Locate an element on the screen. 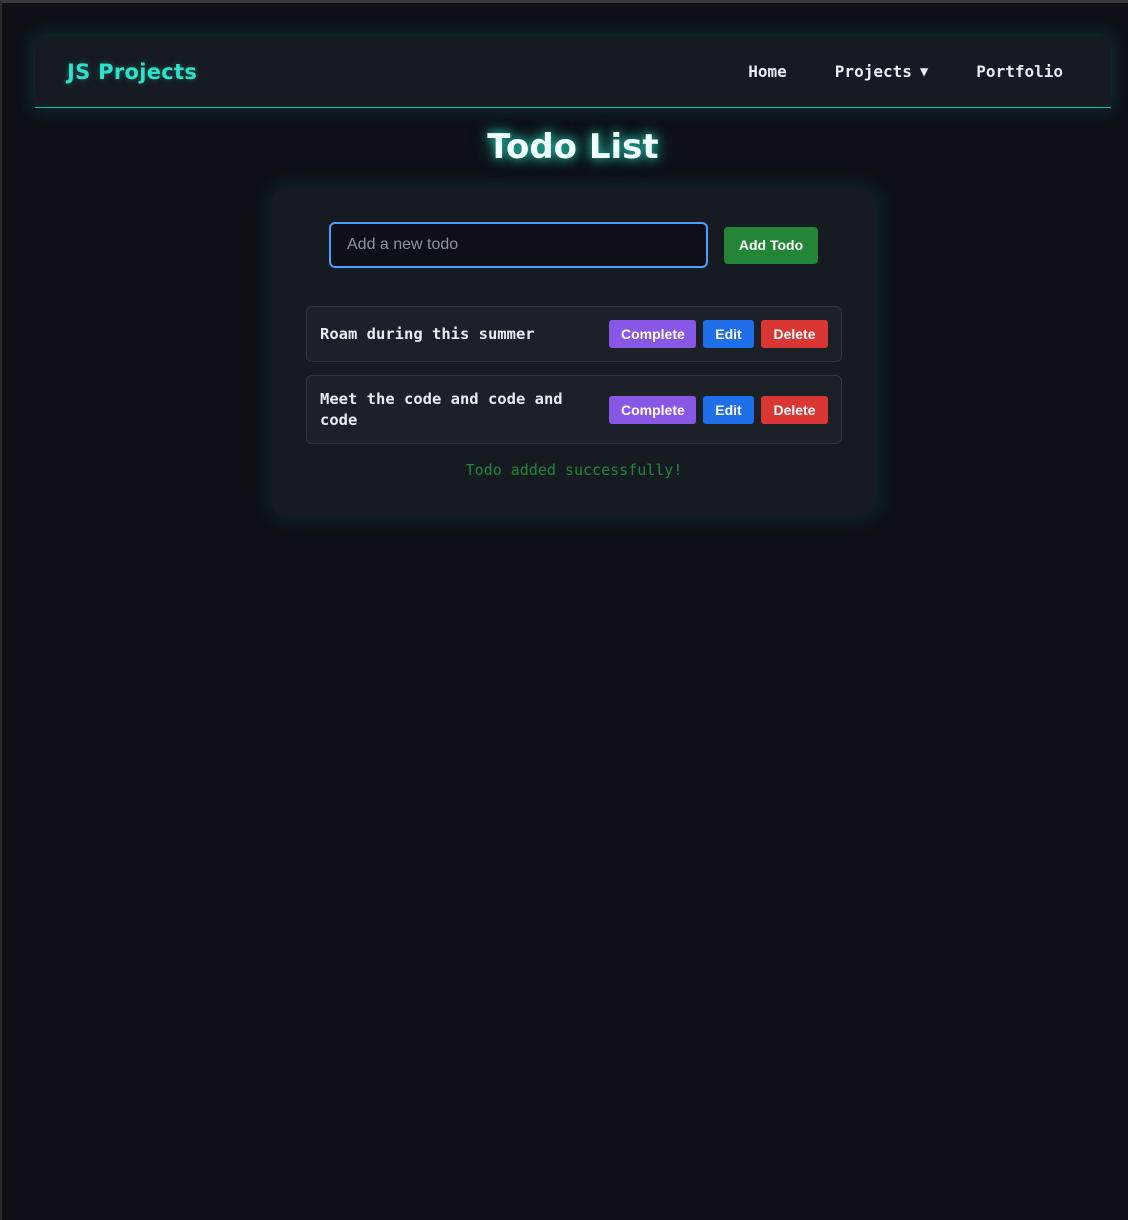  navbar: JS Projects Home Projects ▼ Portfolio is located at coordinates (573, 72).